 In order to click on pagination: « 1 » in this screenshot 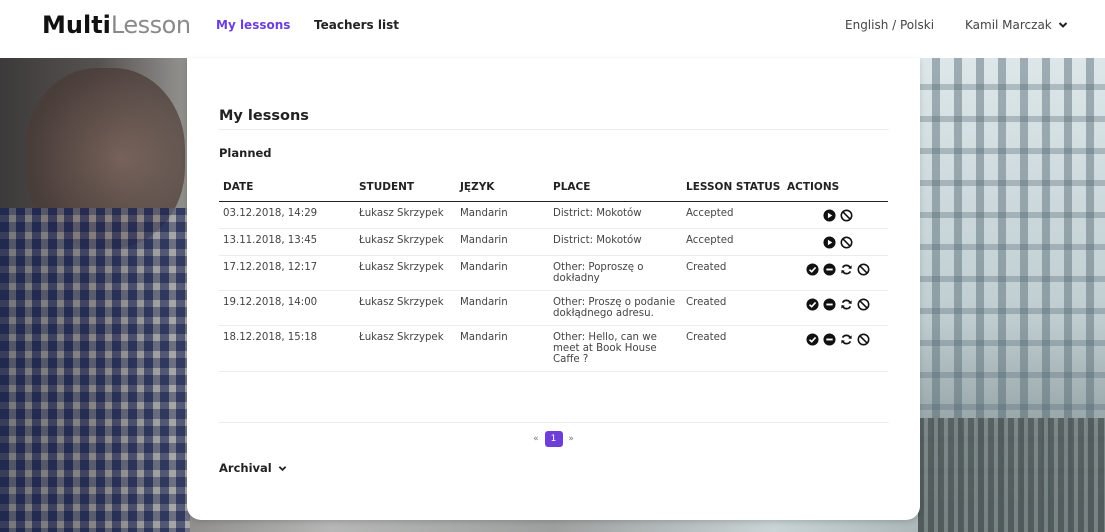, I will do `click(553, 439)`.